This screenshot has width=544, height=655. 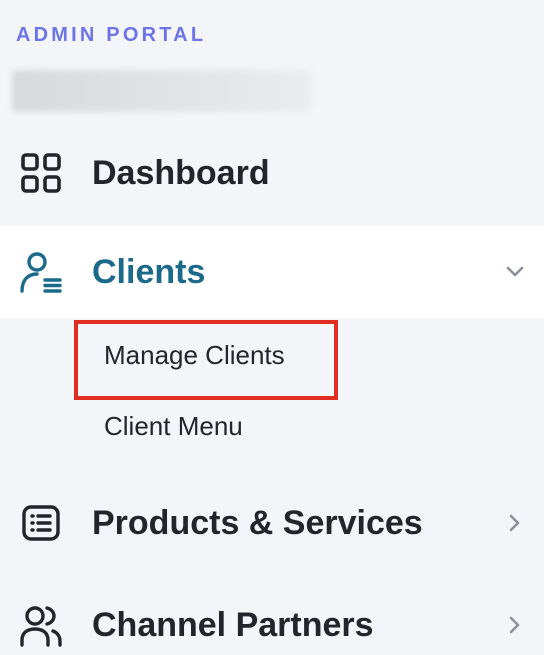 What do you see at coordinates (233, 624) in the screenshot?
I see `nav-label-channel-partners: Channel Partners` at bounding box center [233, 624].